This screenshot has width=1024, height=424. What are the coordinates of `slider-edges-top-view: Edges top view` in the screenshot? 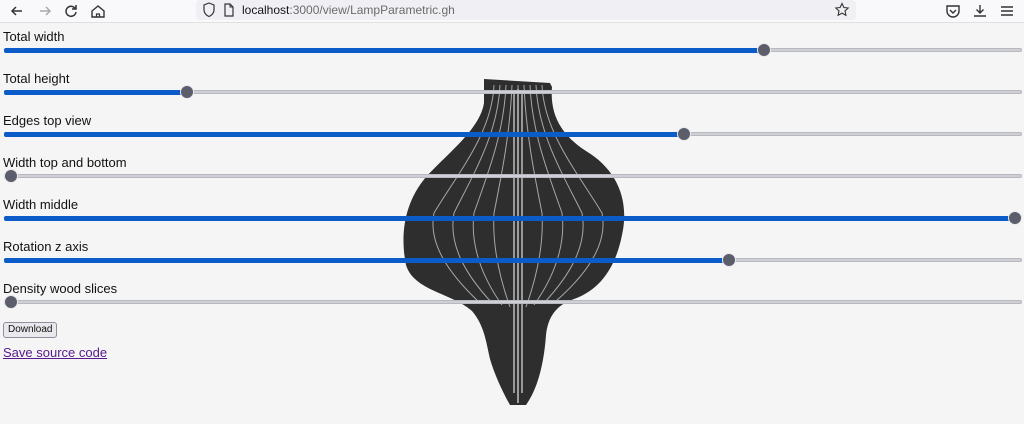 It's located at (513, 133).